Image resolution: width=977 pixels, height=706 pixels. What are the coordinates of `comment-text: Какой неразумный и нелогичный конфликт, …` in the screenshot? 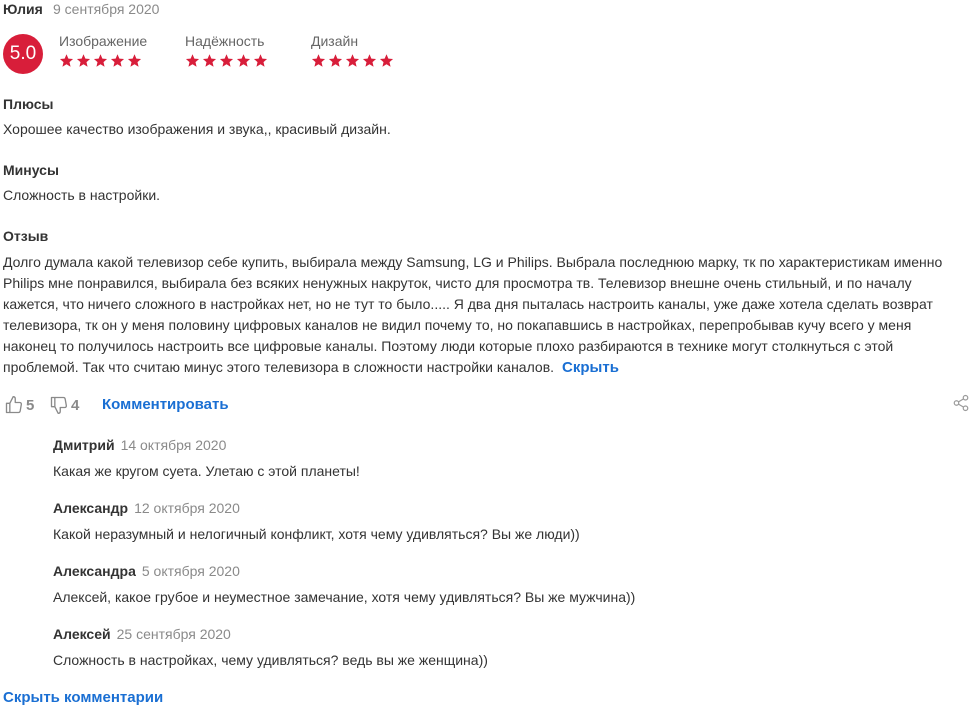 It's located at (316, 534).